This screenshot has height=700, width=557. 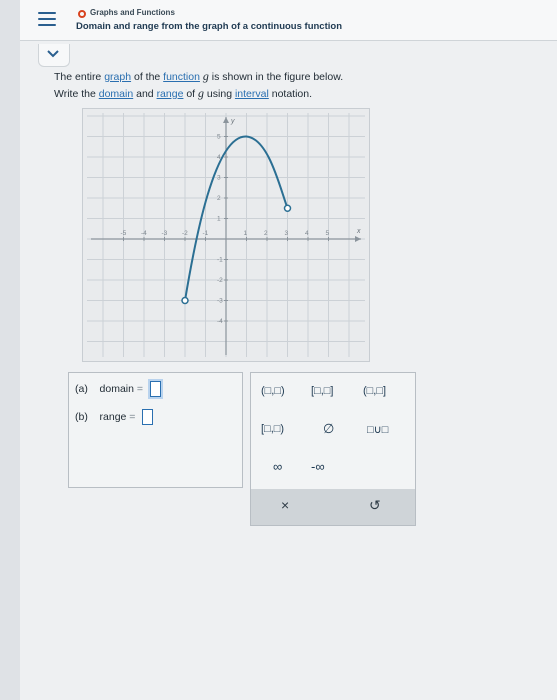 What do you see at coordinates (220, 321) in the screenshot?
I see `y-tick-label: -4` at bounding box center [220, 321].